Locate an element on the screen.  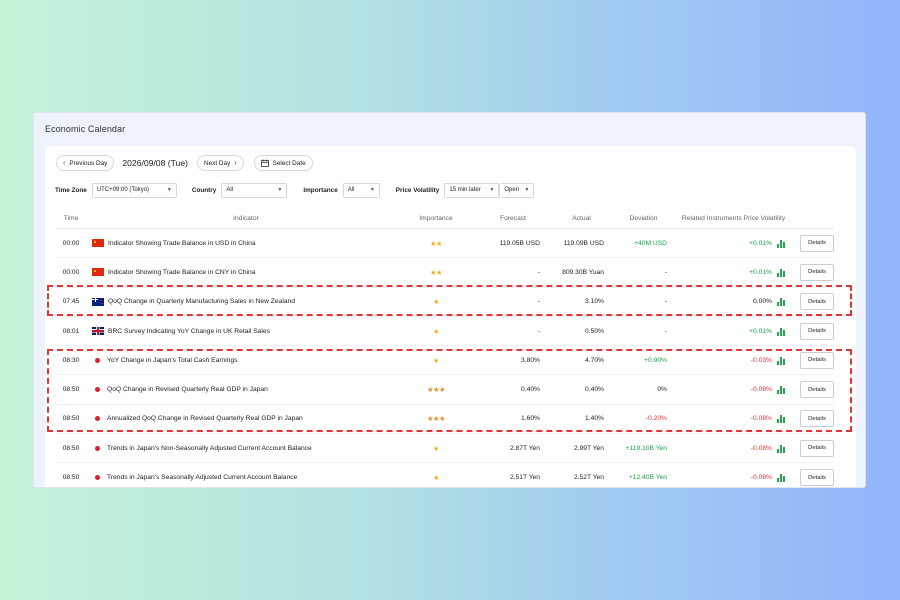
previous-day-button: ‹ Previous Day is located at coordinates (85, 163).